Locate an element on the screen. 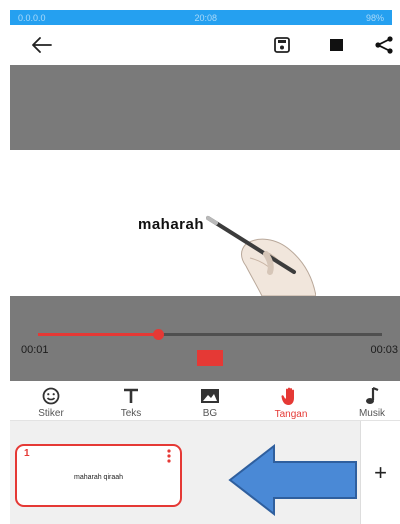  back-button is located at coordinates (42, 45).